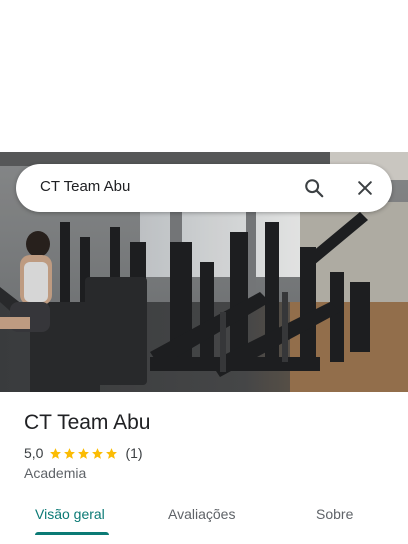 Image resolution: width=408 pixels, height=544 pixels. Describe the element at coordinates (70, 514) in the screenshot. I see `tab-overview: Visão geral` at that location.